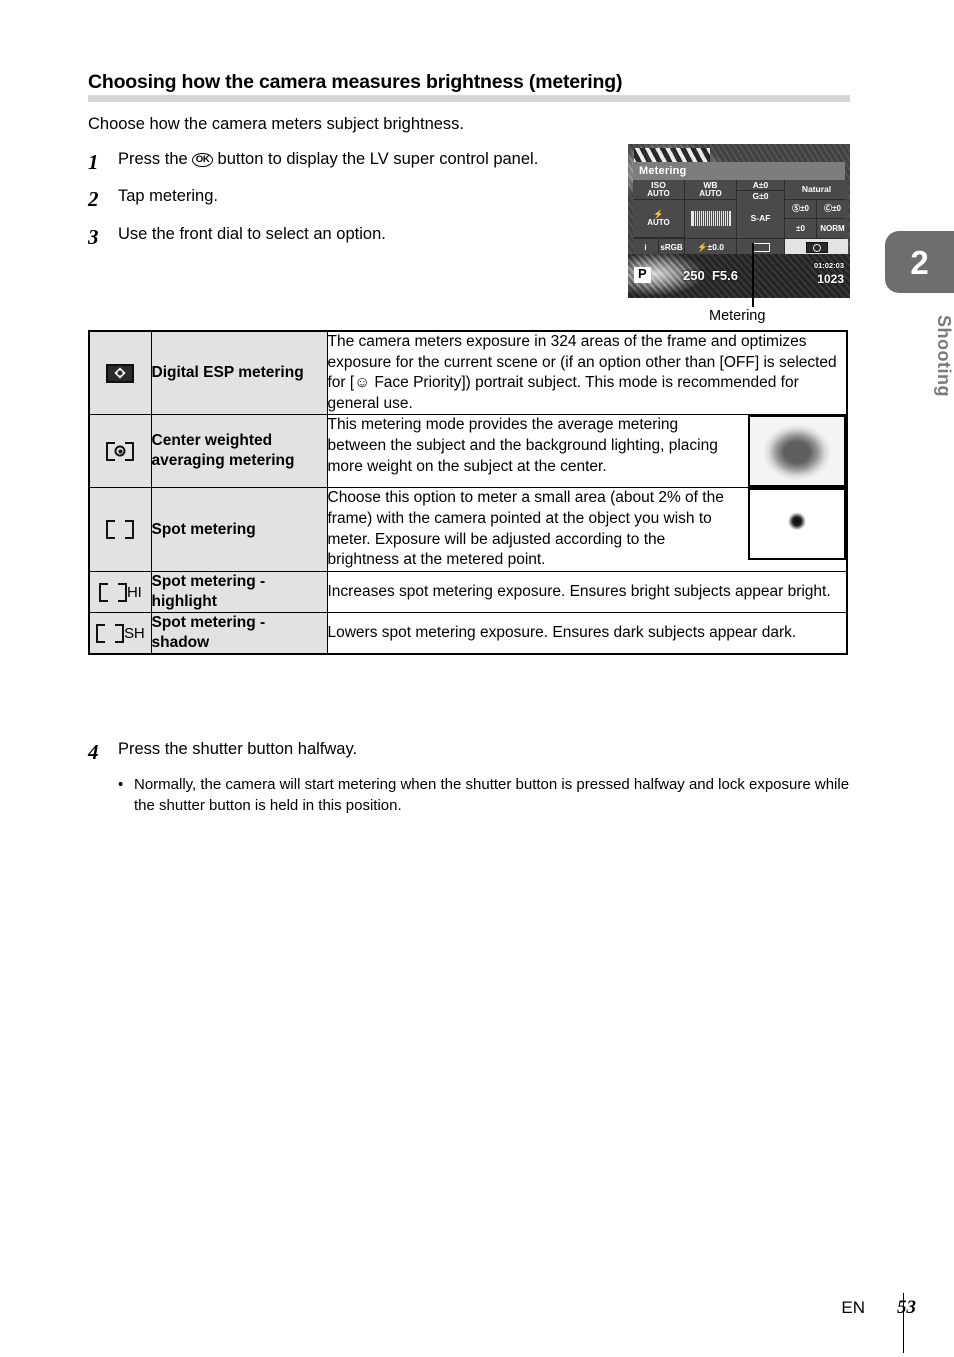  I want to click on ring-shape, so click(120, 451).